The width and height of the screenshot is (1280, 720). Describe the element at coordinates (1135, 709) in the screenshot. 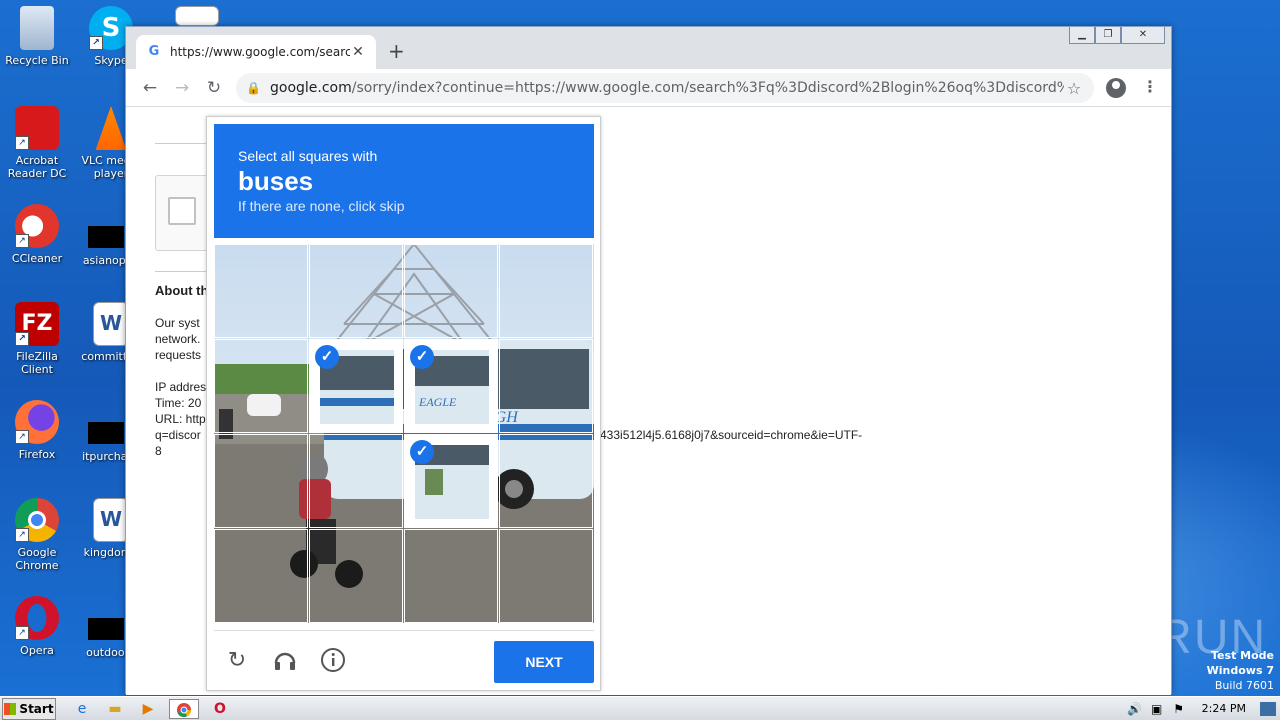

I see `volume-icon: 🔊` at that location.